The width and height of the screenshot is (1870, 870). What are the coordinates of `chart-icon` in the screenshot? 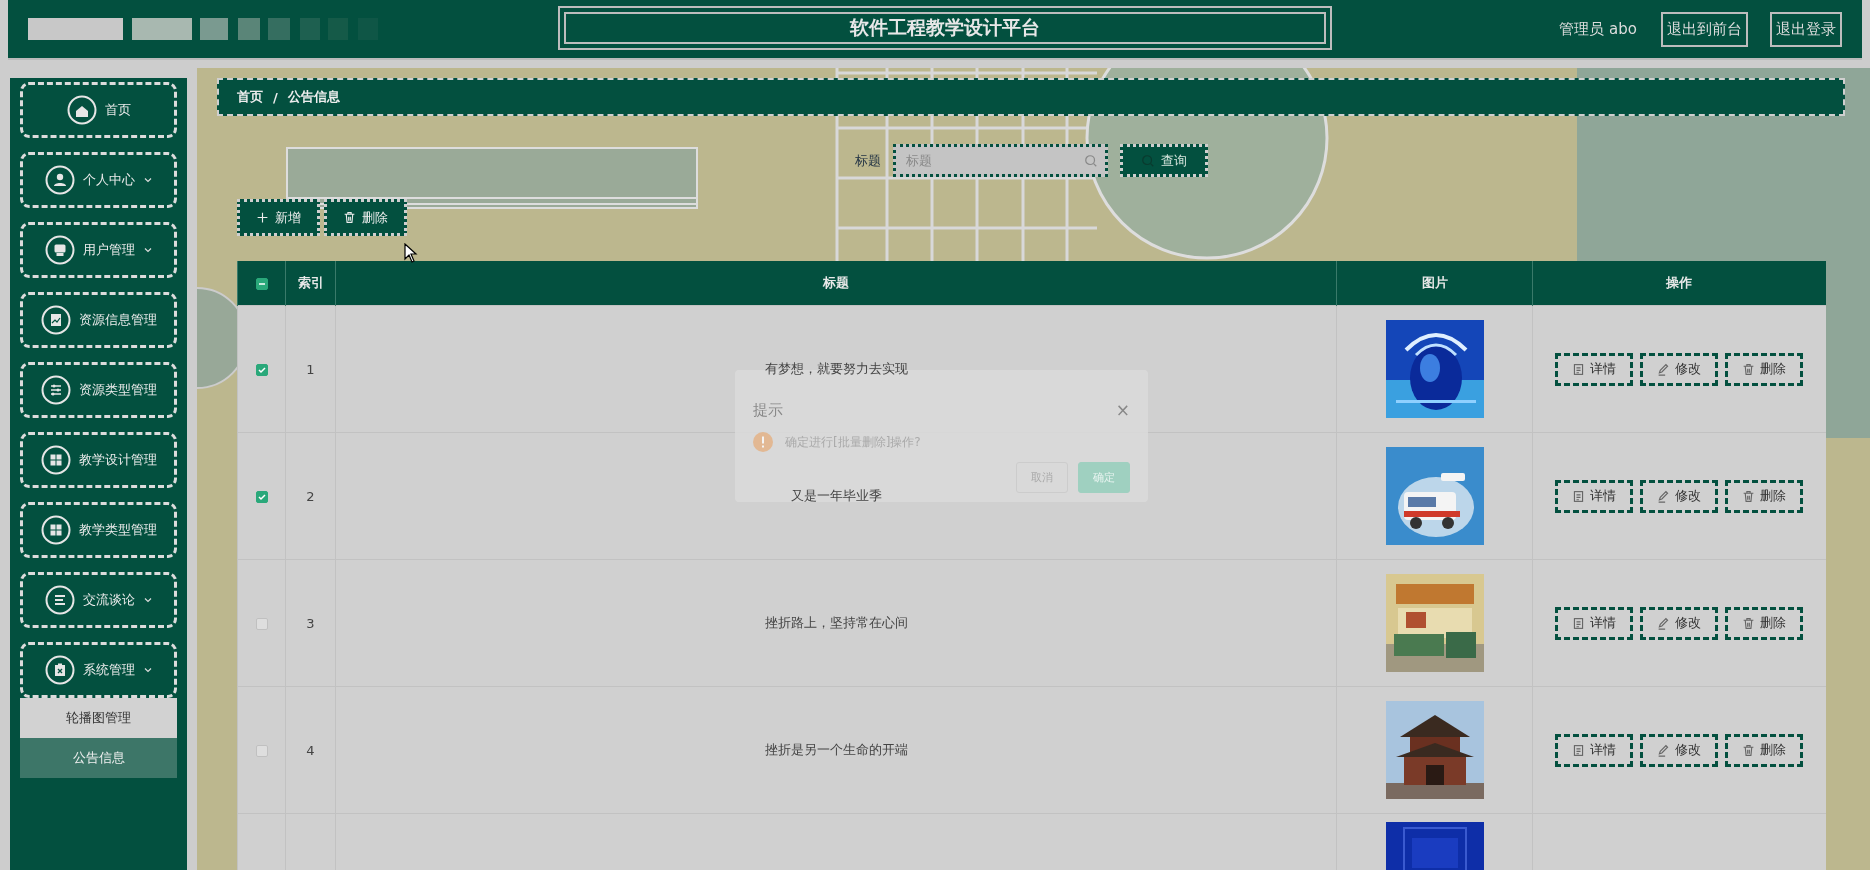 It's located at (55, 320).